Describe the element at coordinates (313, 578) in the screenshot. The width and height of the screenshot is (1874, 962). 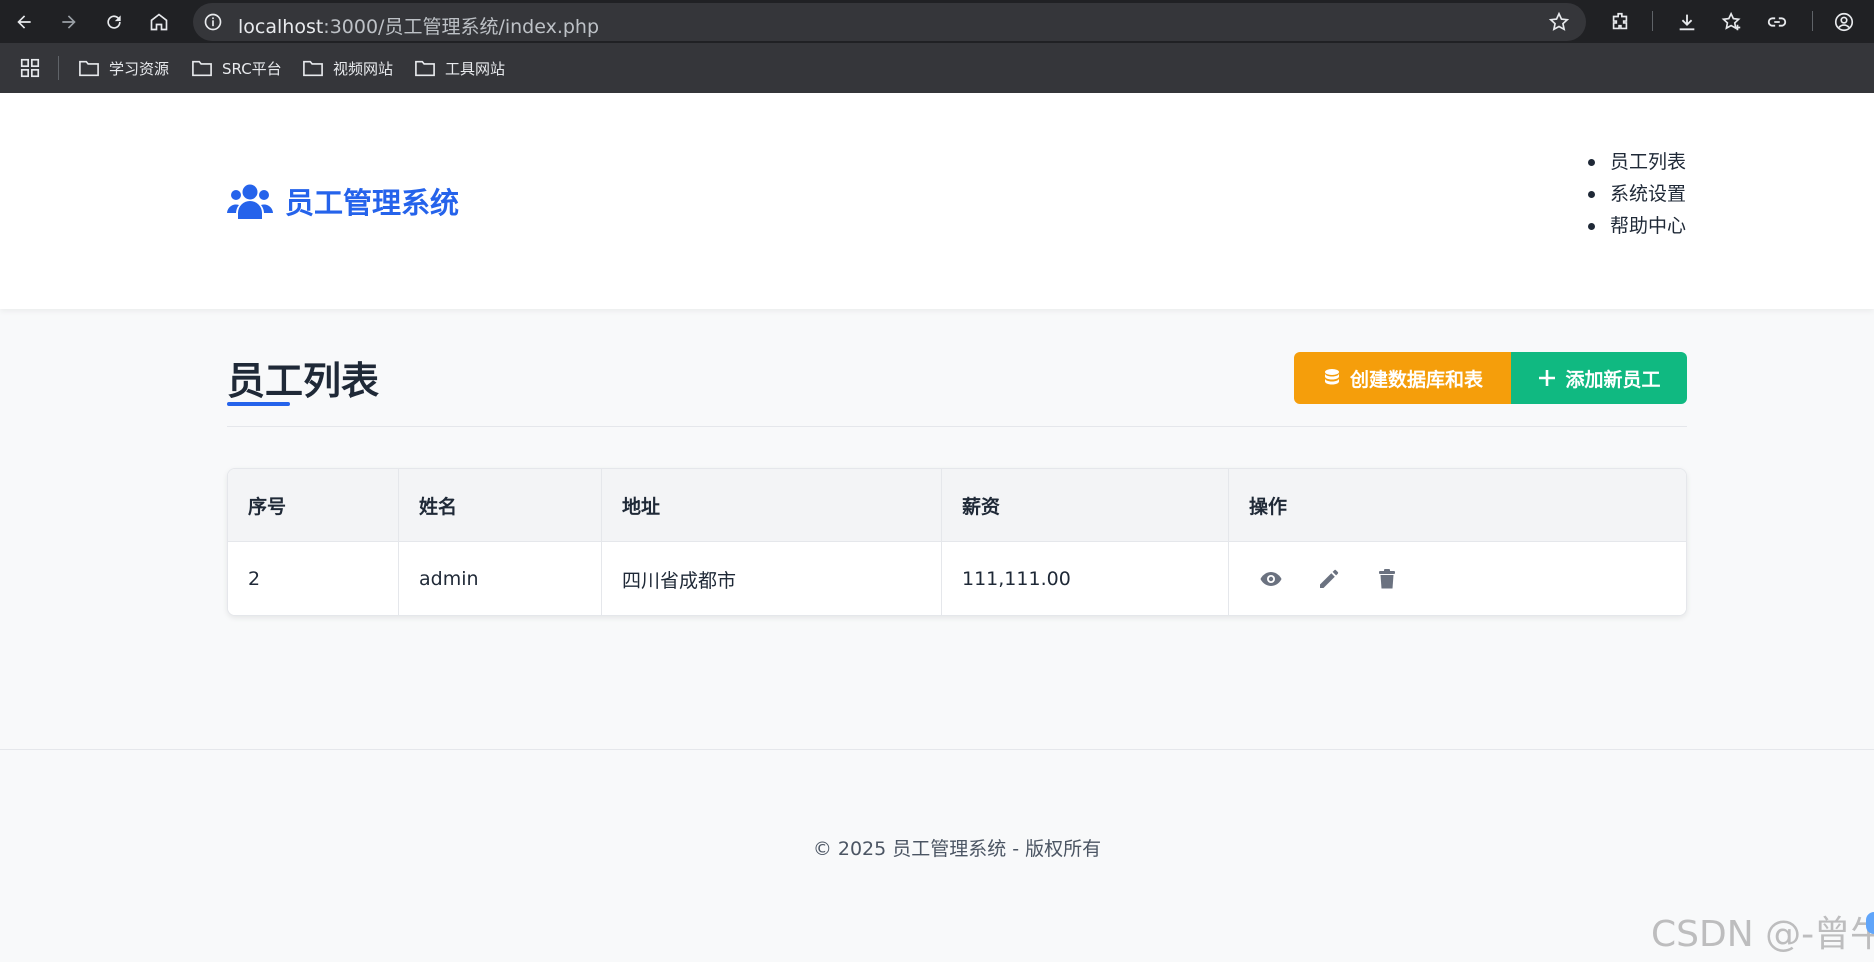
I see `cell-id: 2` at that location.